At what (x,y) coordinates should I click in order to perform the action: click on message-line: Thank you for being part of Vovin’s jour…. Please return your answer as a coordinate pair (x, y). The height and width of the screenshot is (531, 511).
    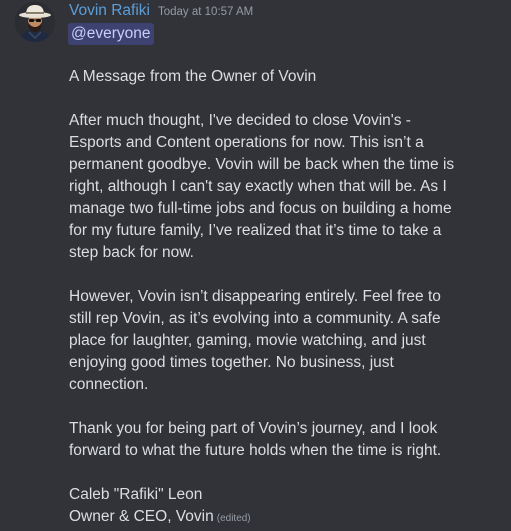
    Looking at the image, I should click on (253, 428).